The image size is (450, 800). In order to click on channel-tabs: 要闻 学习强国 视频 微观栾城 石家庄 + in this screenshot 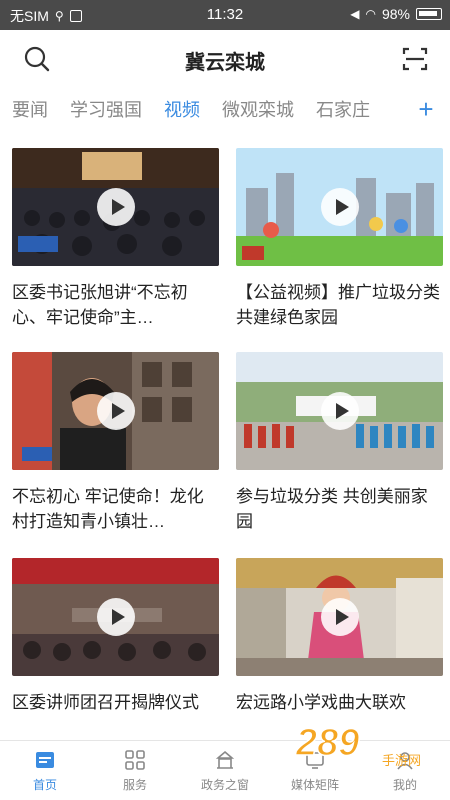, I will do `click(225, 109)`.